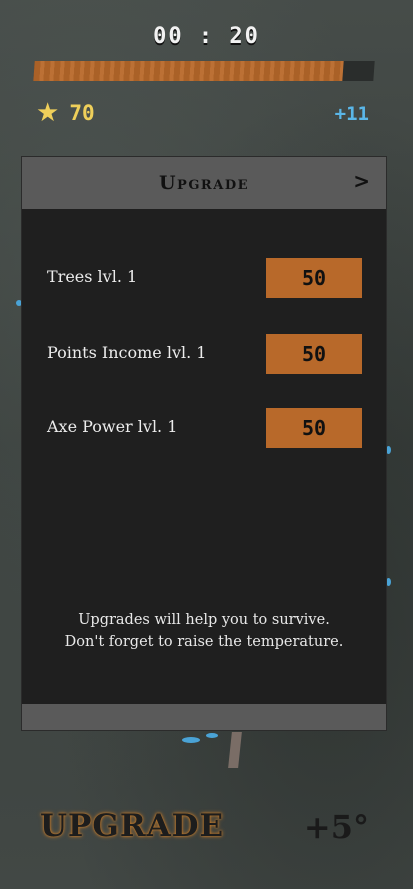 The width and height of the screenshot is (413, 889). Describe the element at coordinates (48, 113) in the screenshot. I see `star-icon: ★` at that location.